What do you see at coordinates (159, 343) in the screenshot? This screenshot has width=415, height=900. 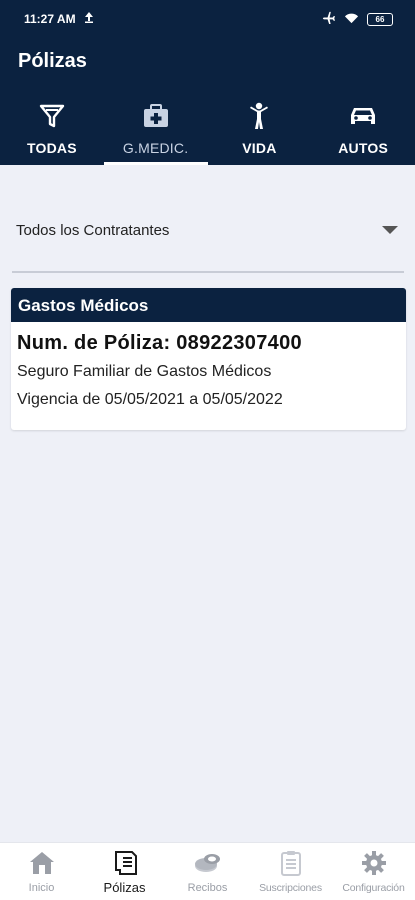 I see `policy-number: Num. de Póliza: 08922307400` at bounding box center [159, 343].